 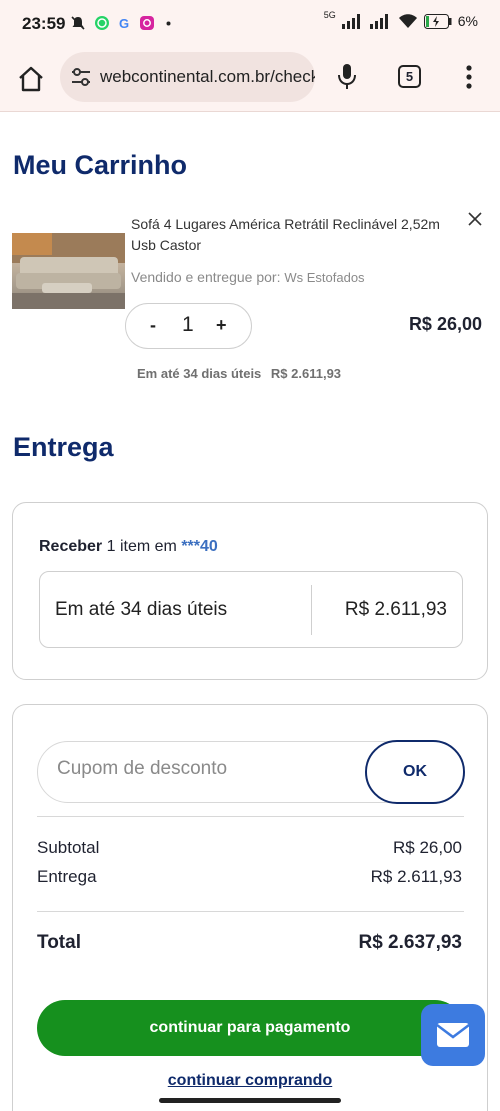 I want to click on home-icon, so click(x=31, y=79).